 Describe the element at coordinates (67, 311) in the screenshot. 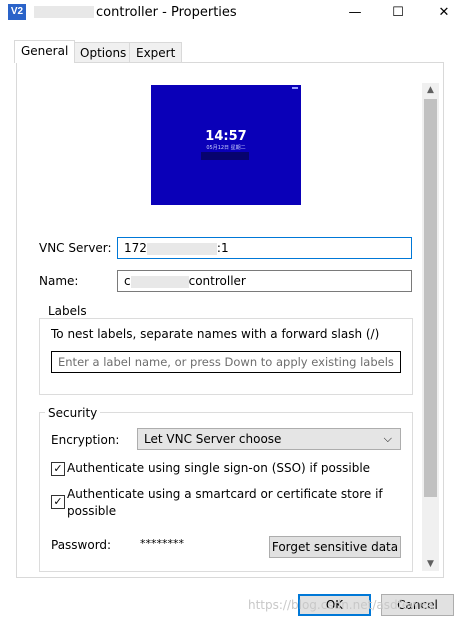

I see `labels-group-title: Labels` at that location.